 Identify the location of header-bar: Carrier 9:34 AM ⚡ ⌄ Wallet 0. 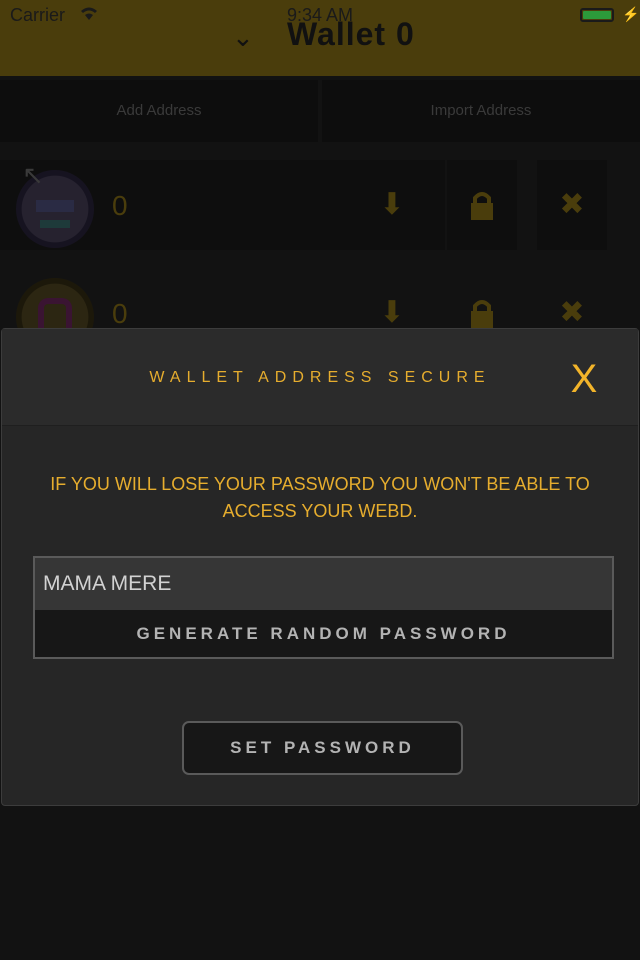
(320, 38).